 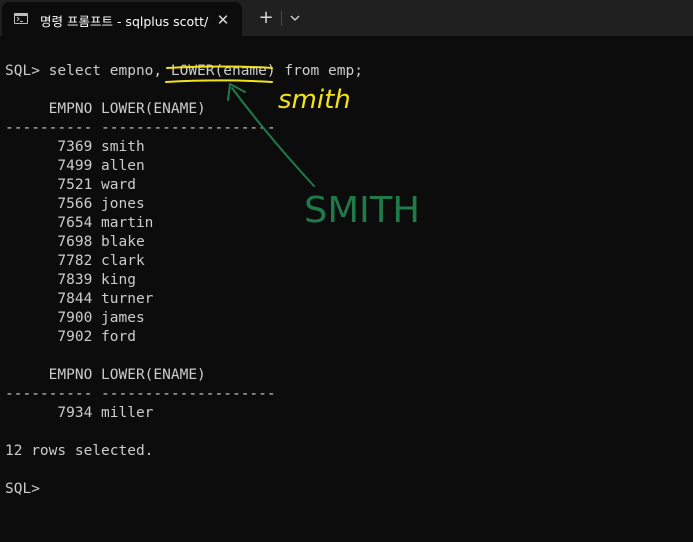 I want to click on terminal-line: 7902 ford, so click(x=70, y=337).